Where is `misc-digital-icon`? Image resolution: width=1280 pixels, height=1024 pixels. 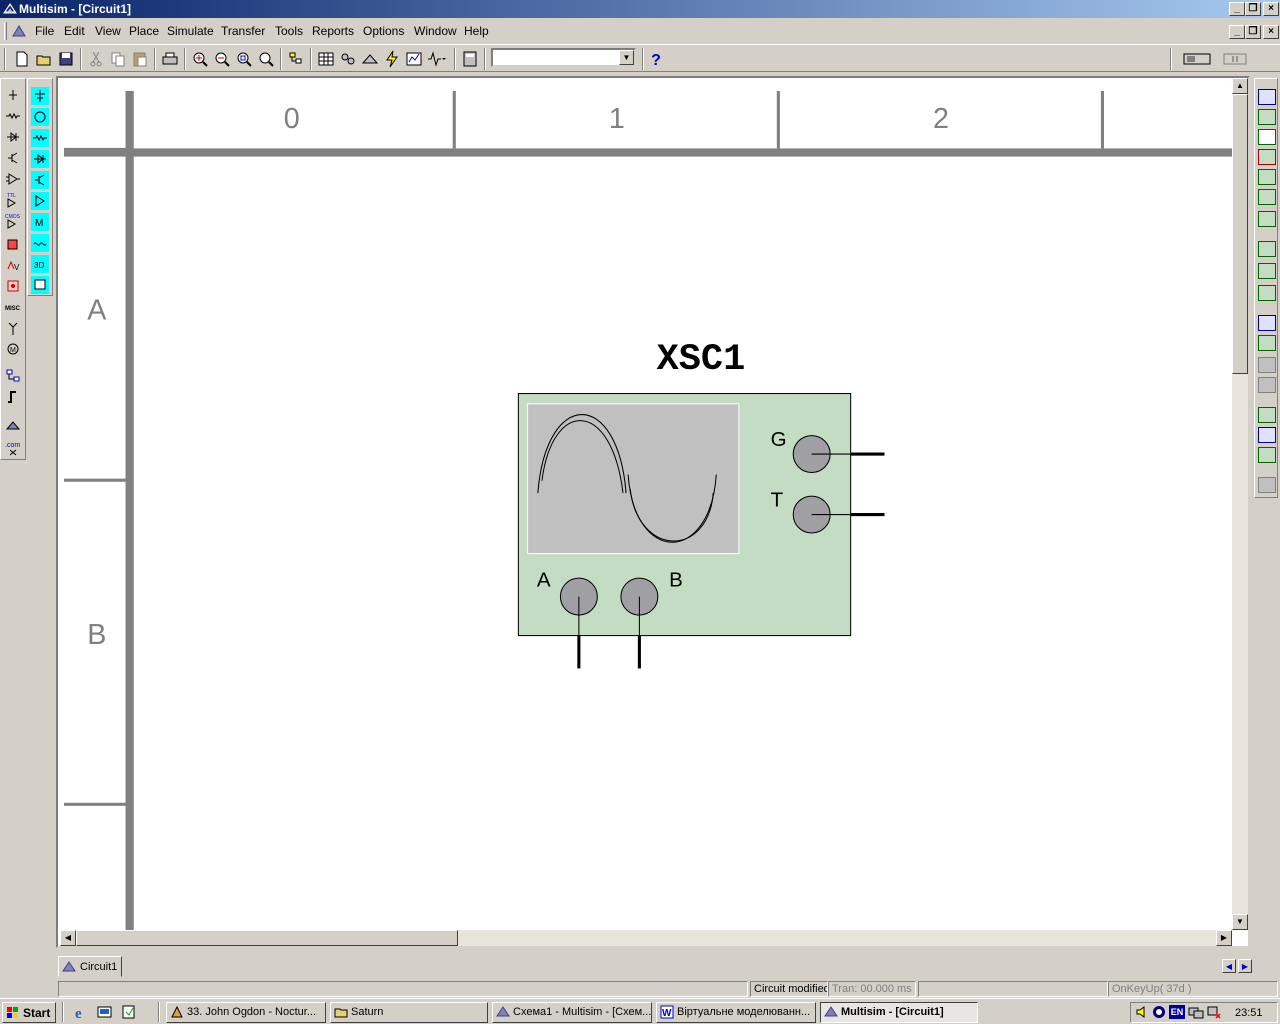 misc-digital-icon is located at coordinates (13, 244).